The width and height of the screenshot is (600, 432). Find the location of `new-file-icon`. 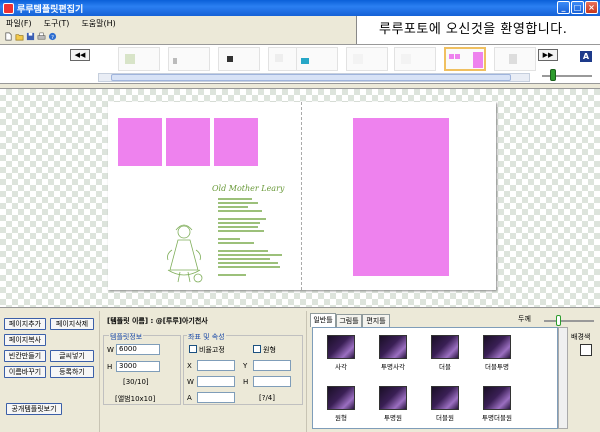

new-file-icon is located at coordinates (8, 36).